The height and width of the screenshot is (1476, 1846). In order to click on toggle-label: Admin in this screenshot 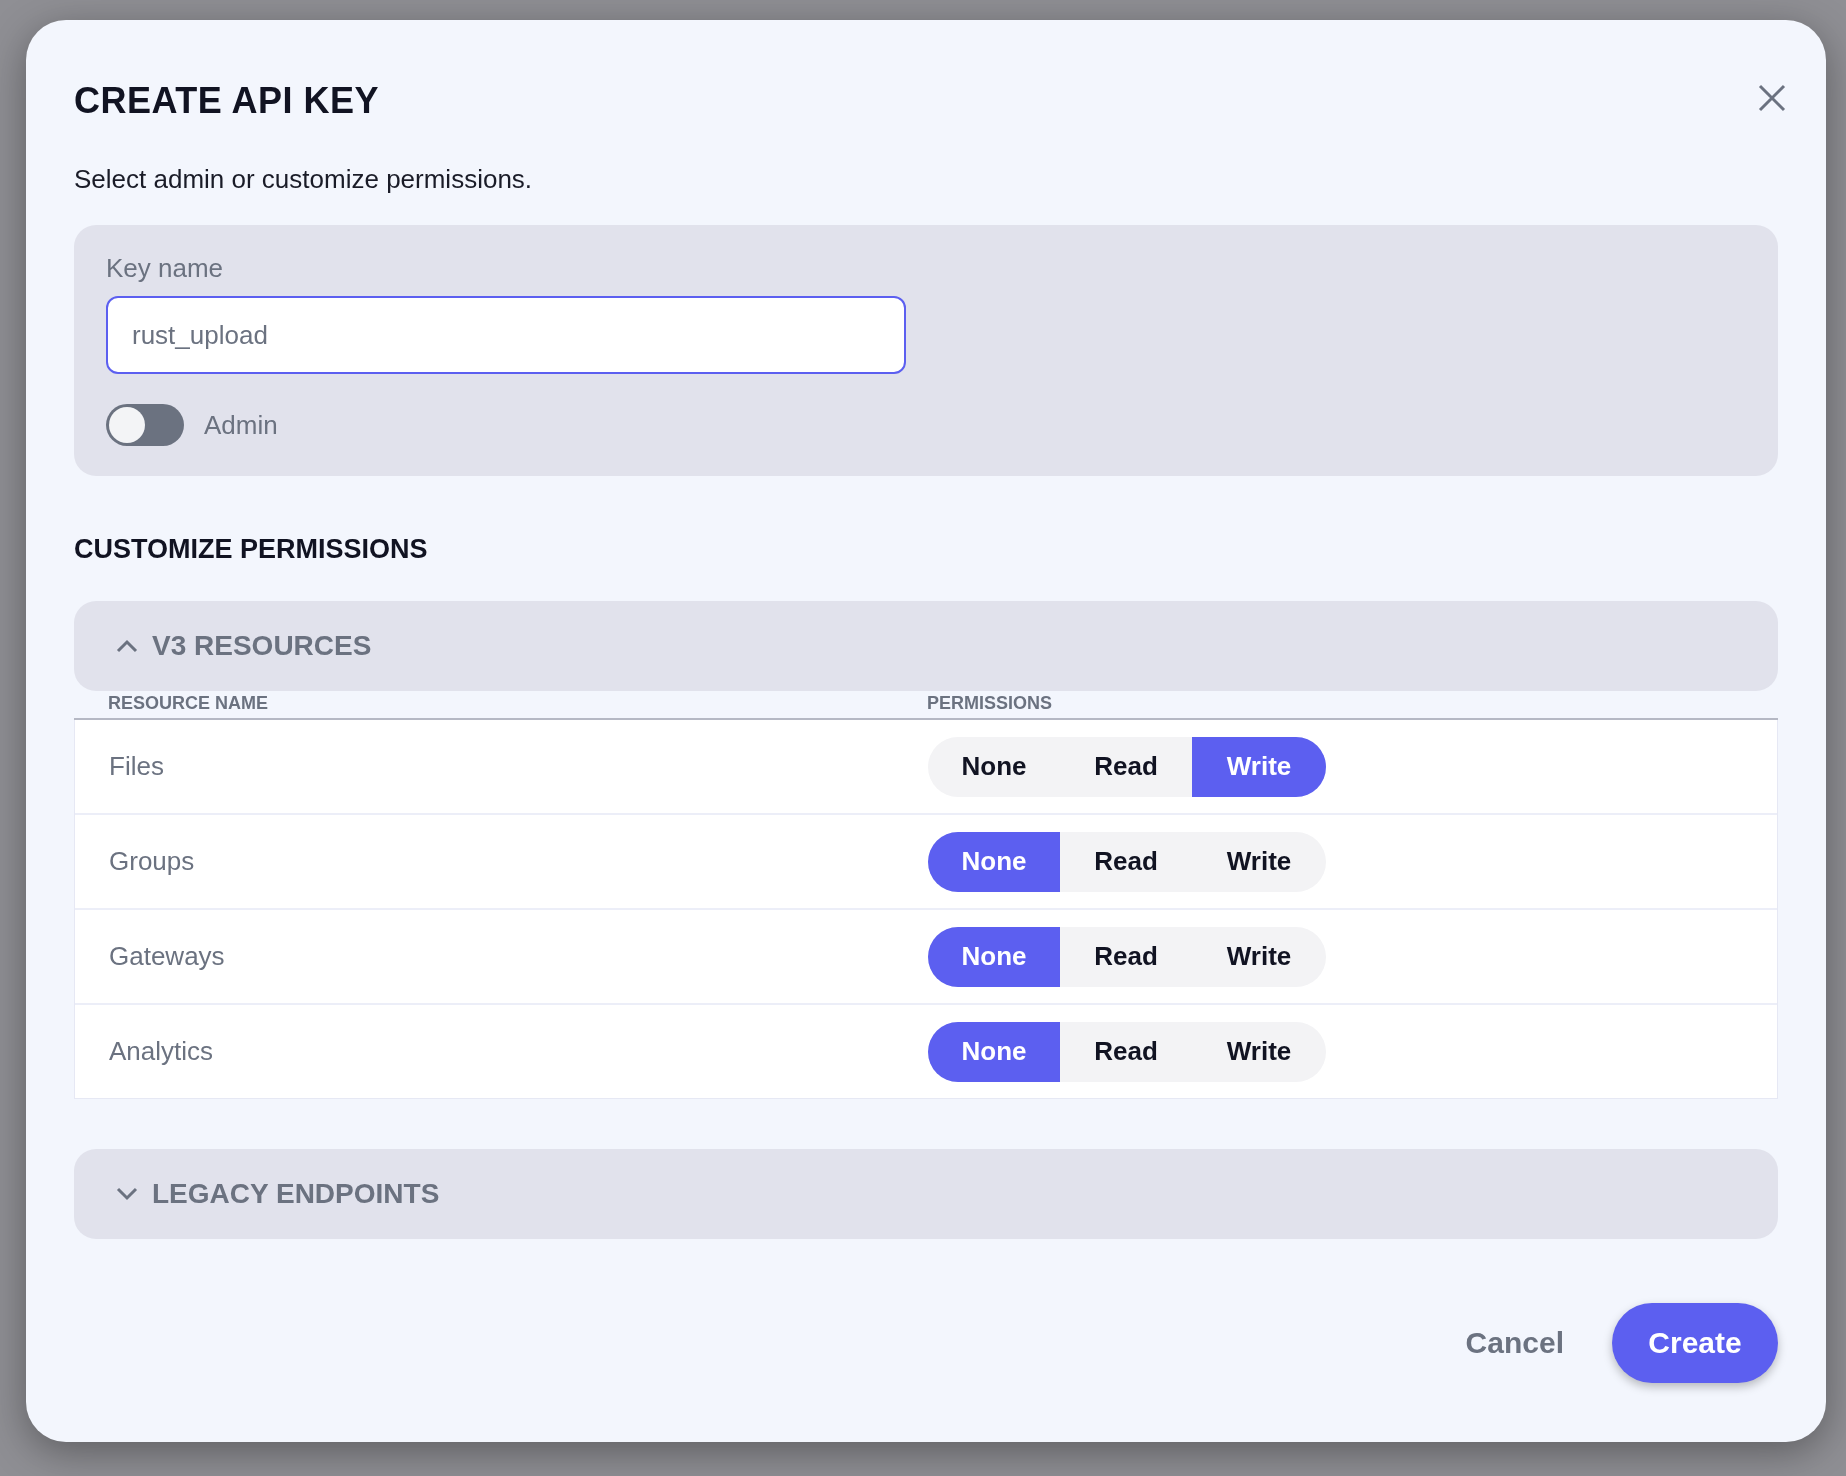, I will do `click(241, 425)`.